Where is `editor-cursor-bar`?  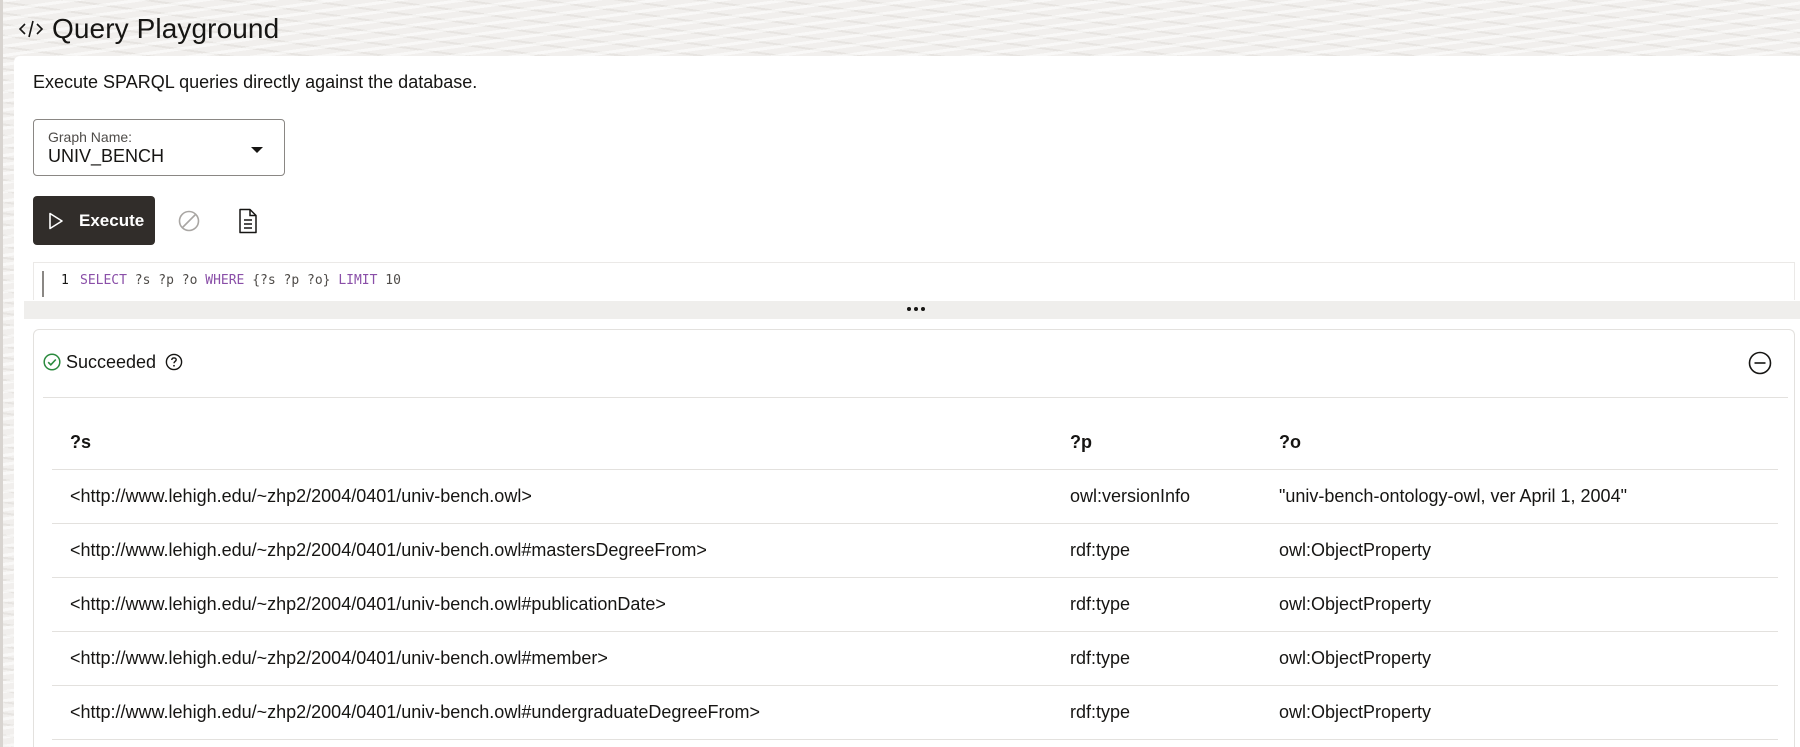
editor-cursor-bar is located at coordinates (43, 284).